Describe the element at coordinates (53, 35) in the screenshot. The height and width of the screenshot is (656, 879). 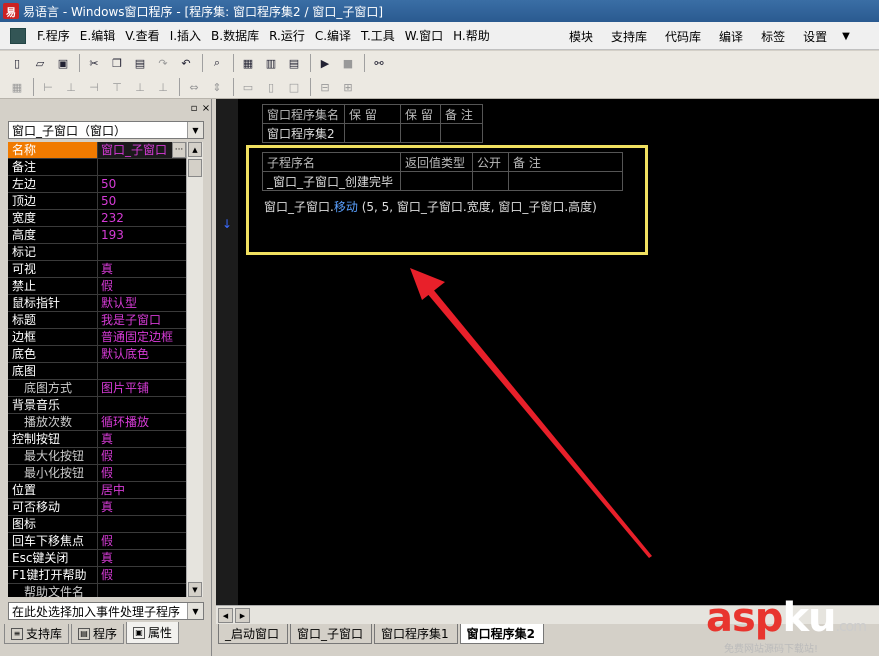
I see `menu-program: F.程序` at that location.